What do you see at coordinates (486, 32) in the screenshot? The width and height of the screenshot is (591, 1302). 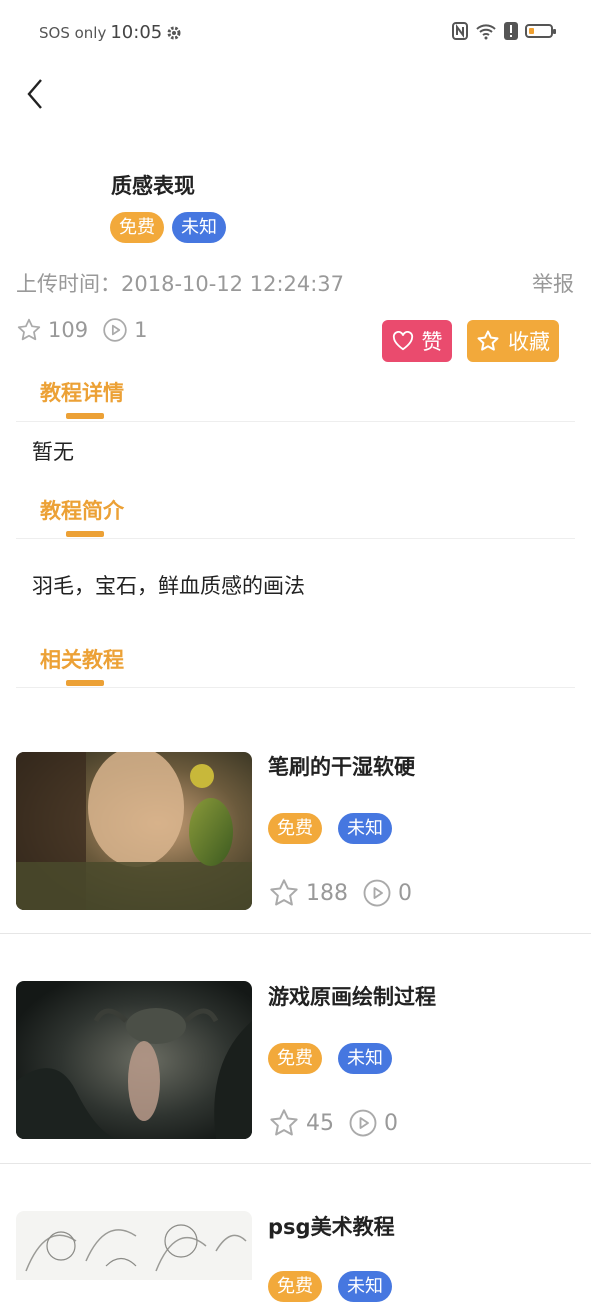 I see `wifi-icon` at bounding box center [486, 32].